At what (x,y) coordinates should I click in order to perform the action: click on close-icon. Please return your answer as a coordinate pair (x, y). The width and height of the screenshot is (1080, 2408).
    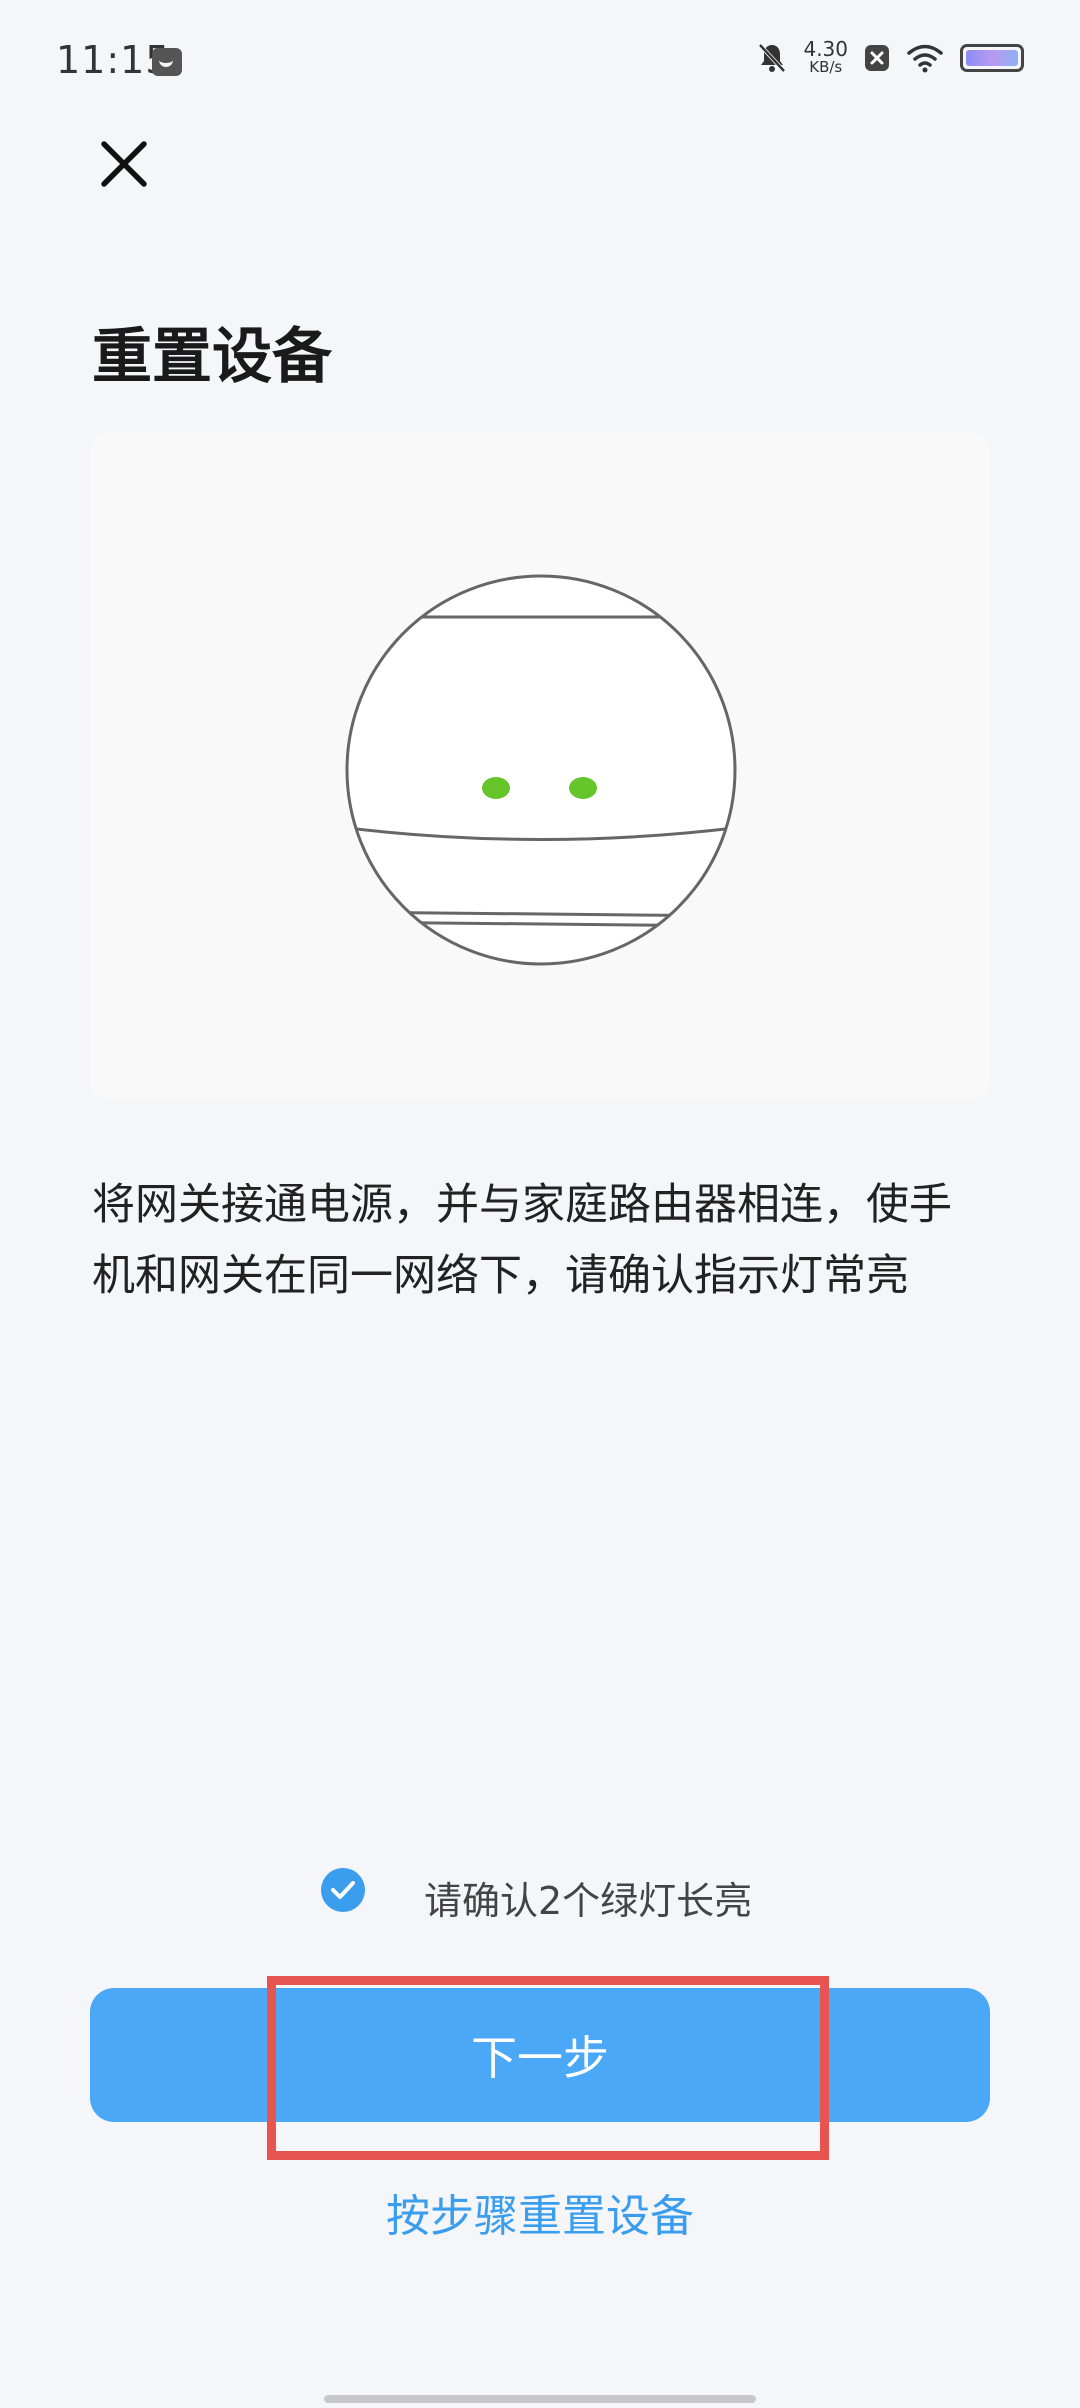
    Looking at the image, I should click on (124, 164).